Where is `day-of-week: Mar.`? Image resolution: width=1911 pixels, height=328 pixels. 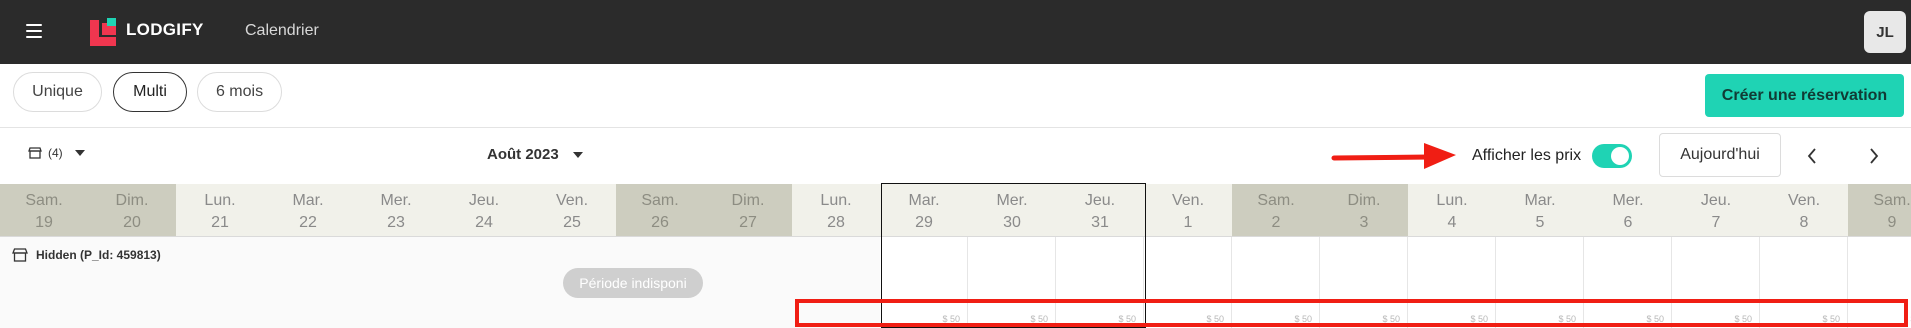 day-of-week: Mar. is located at coordinates (1540, 200).